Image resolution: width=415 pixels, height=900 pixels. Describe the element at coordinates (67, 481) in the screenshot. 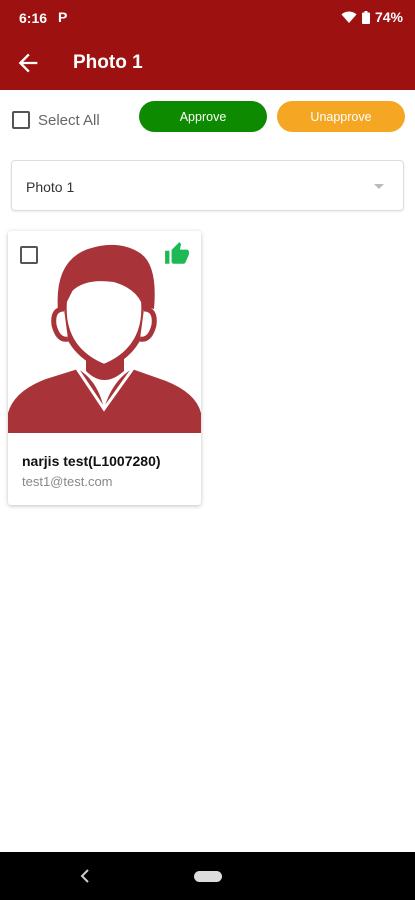

I see `card-email: test1@test.com` at that location.